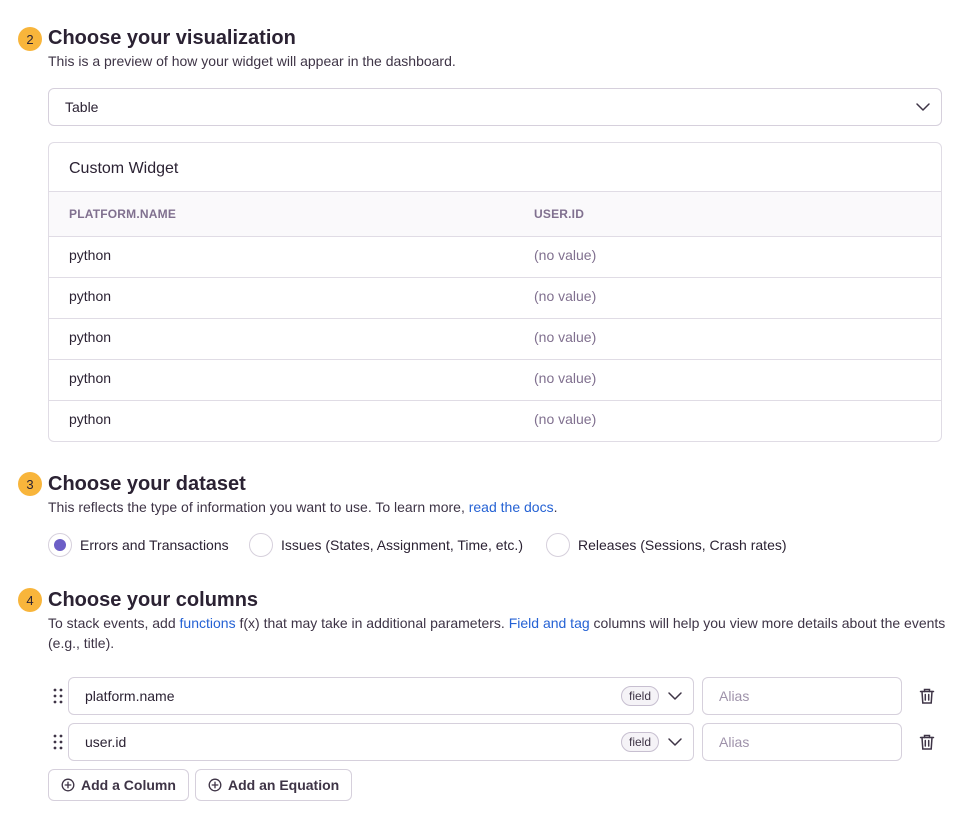 The image size is (973, 827). What do you see at coordinates (30, 39) in the screenshot?
I see `step-2-badge: 2` at bounding box center [30, 39].